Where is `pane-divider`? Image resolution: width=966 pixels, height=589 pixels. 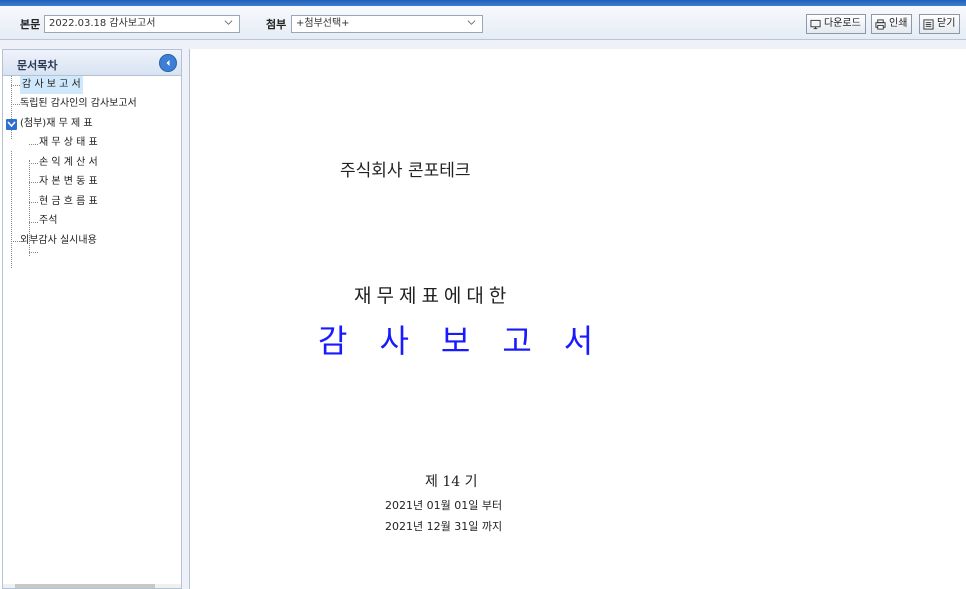
pane-divider is located at coordinates (186, 319).